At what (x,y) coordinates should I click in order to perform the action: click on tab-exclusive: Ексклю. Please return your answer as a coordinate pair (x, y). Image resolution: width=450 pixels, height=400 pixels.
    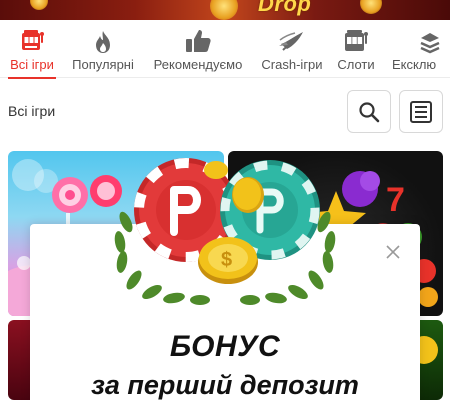
    Looking at the image, I should click on (421, 49).